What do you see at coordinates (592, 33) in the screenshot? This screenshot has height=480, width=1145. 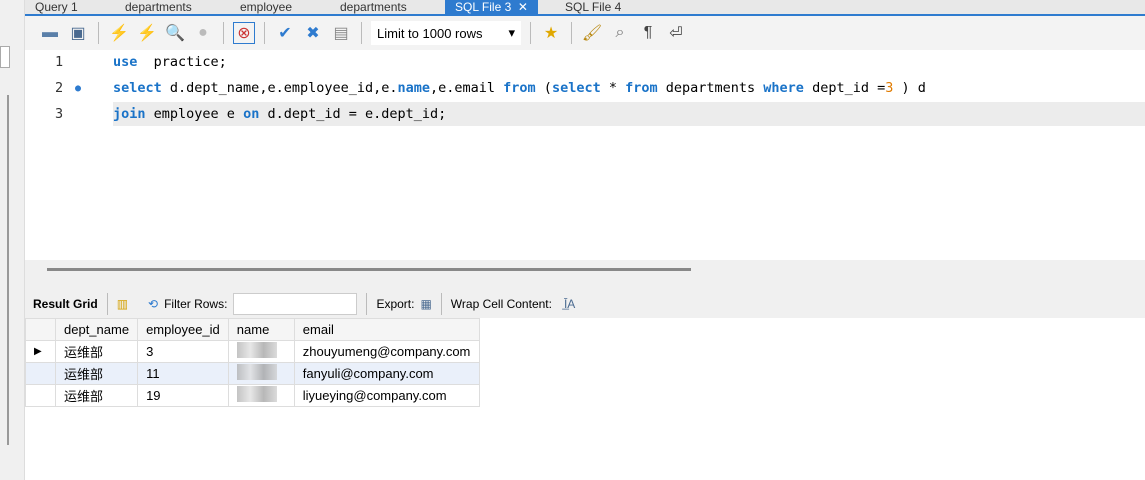 I see `beautify-icon: 🖌` at bounding box center [592, 33].